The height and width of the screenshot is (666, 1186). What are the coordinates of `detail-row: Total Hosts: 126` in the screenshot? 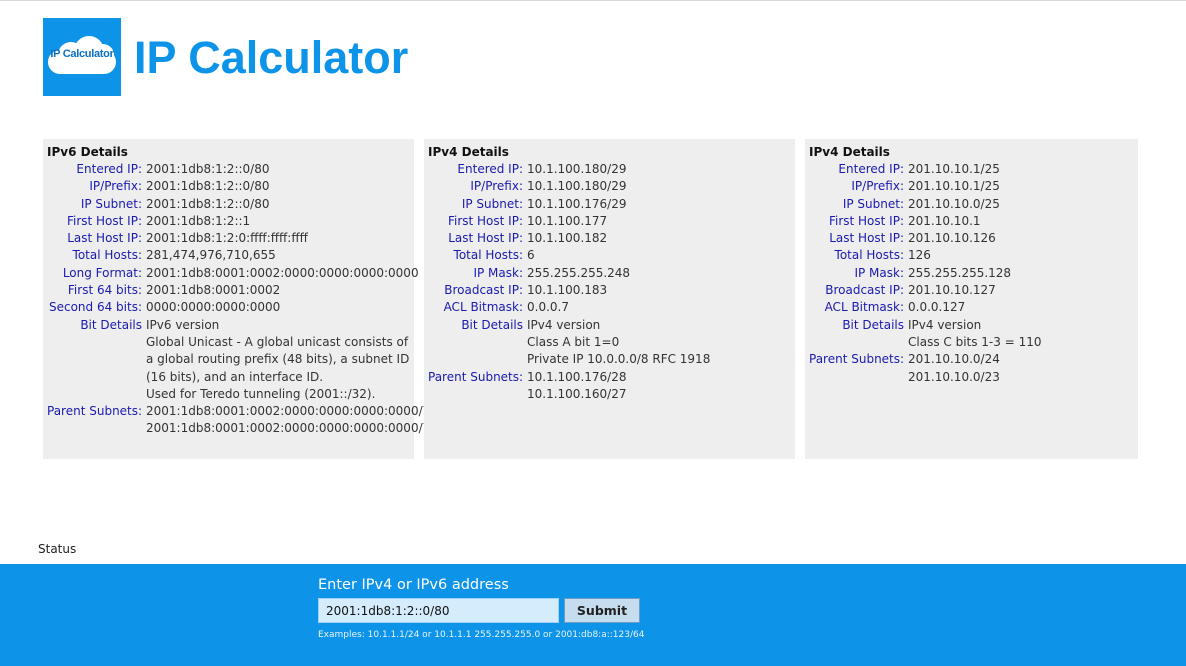 It's located at (971, 255).